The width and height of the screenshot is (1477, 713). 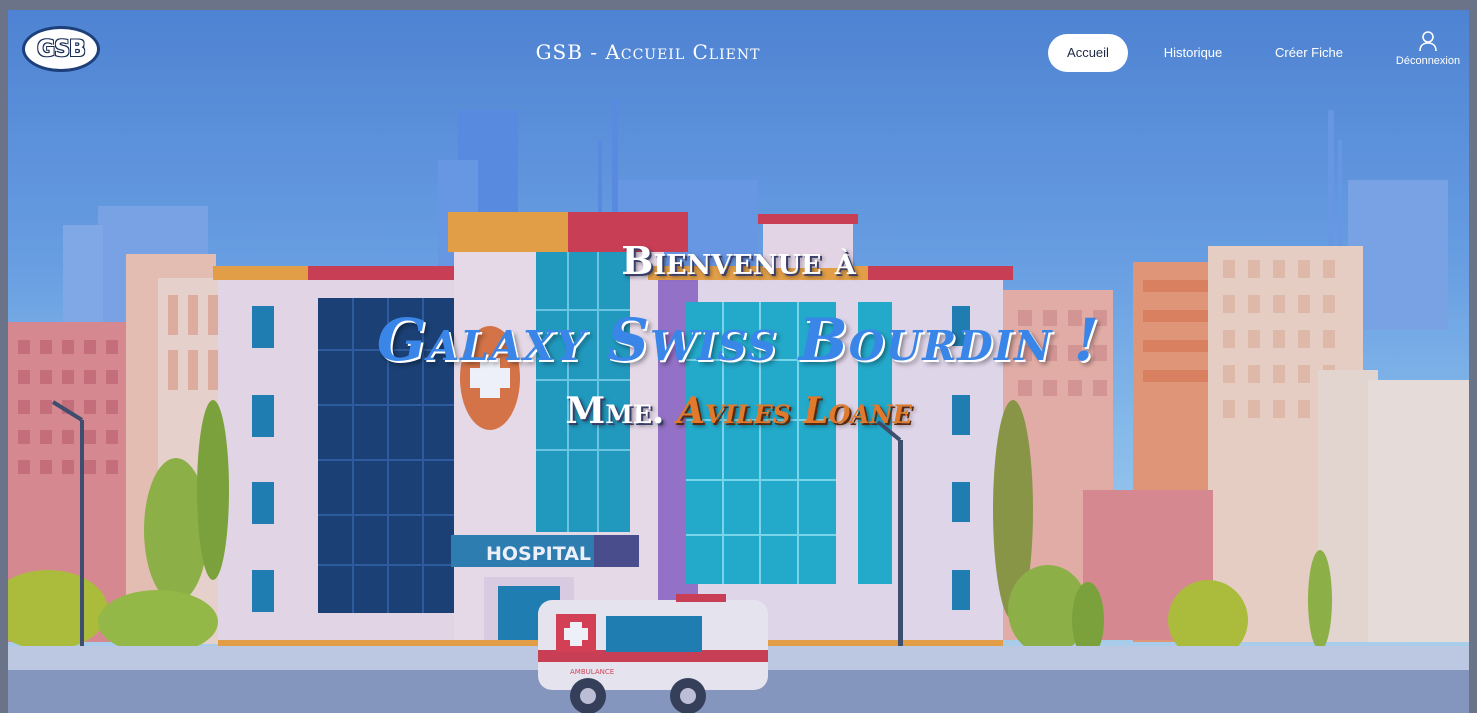 I want to click on nav-creer-fiche: Créer Fiche, so click(x=1309, y=53).